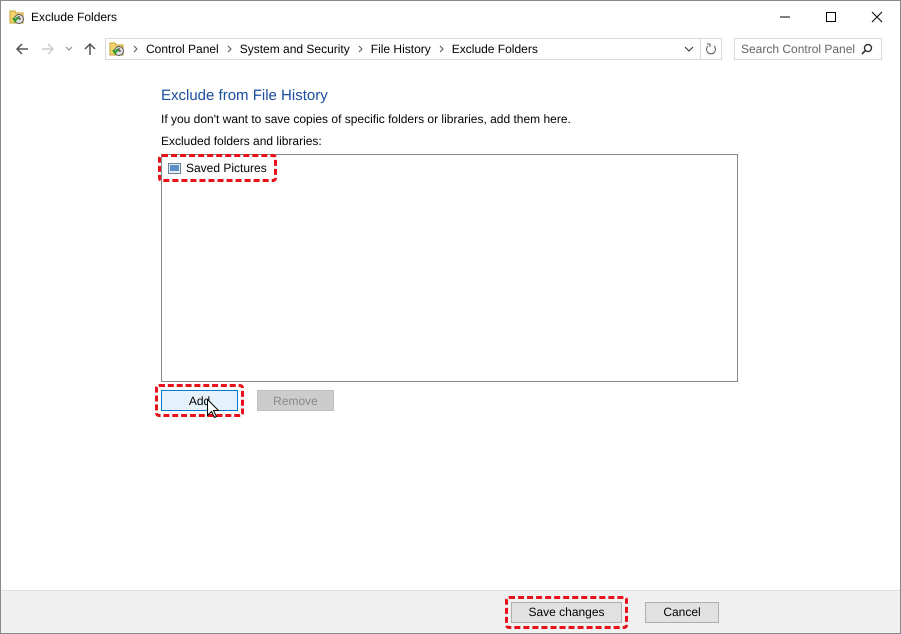  I want to click on chevron-down-icon, so click(689, 49).